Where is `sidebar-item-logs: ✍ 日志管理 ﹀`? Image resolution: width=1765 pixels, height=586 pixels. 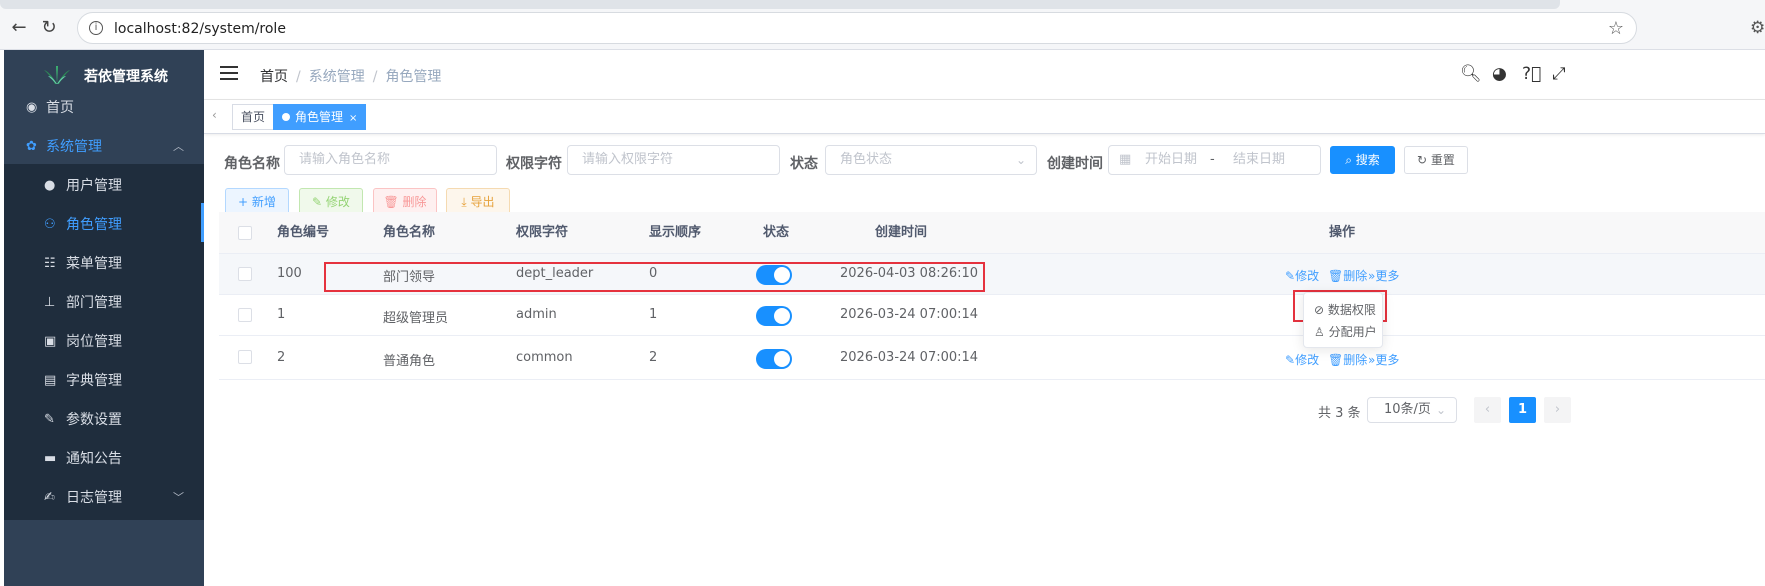
sidebar-item-logs: ✍ 日志管理 ﹀ is located at coordinates (104, 498).